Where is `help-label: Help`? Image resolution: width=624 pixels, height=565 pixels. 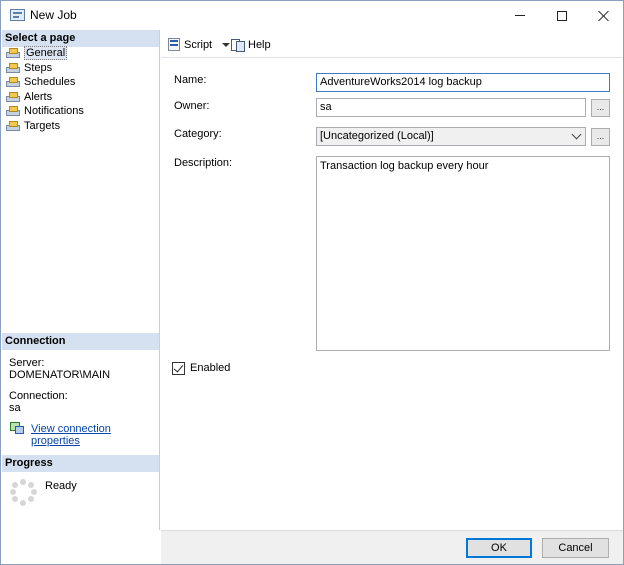
help-label: Help is located at coordinates (259, 44).